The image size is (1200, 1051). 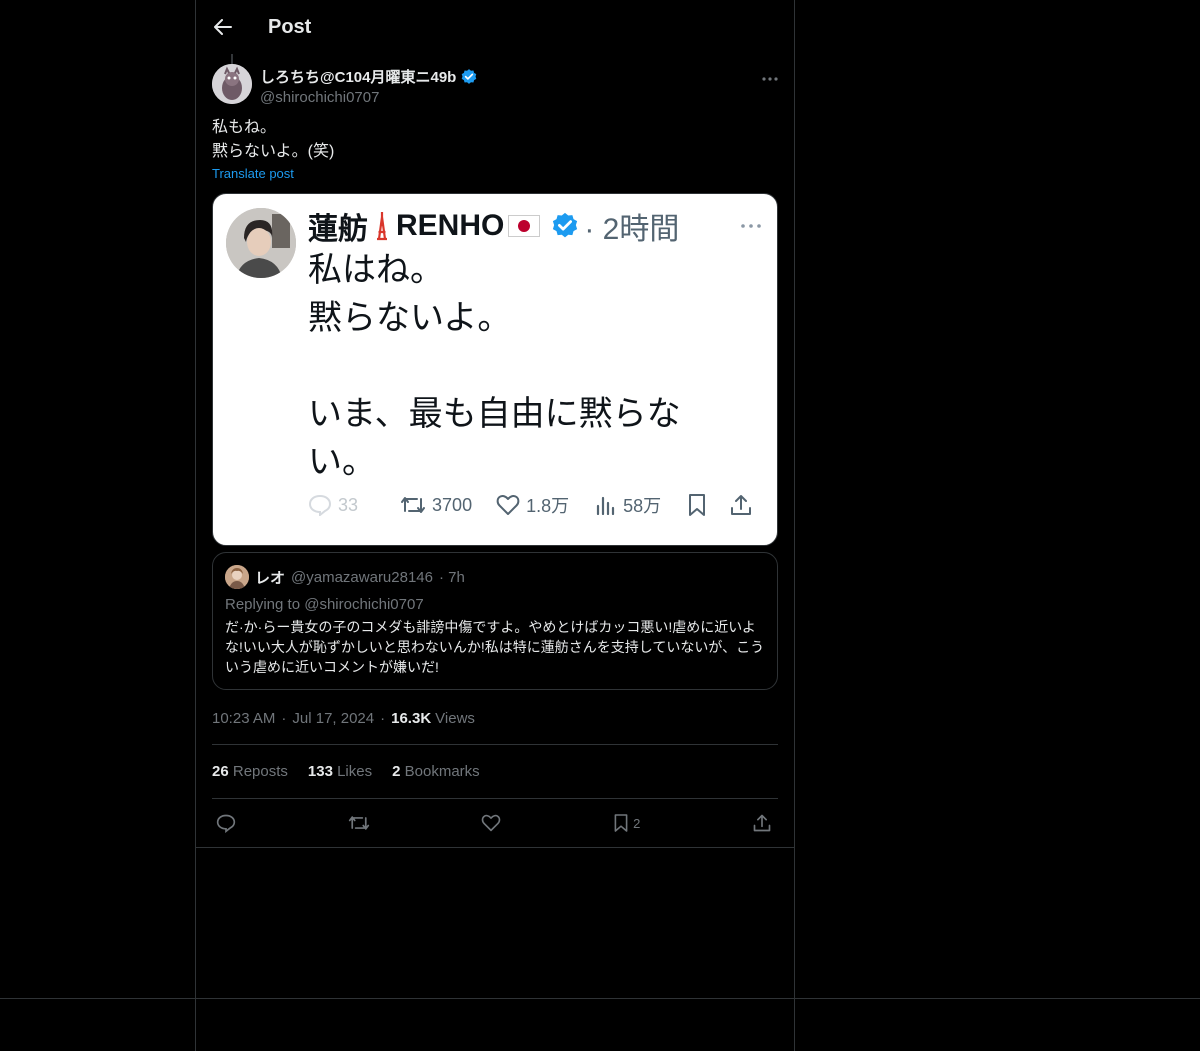 What do you see at coordinates (237, 577) in the screenshot?
I see `quote-avatar` at bounding box center [237, 577].